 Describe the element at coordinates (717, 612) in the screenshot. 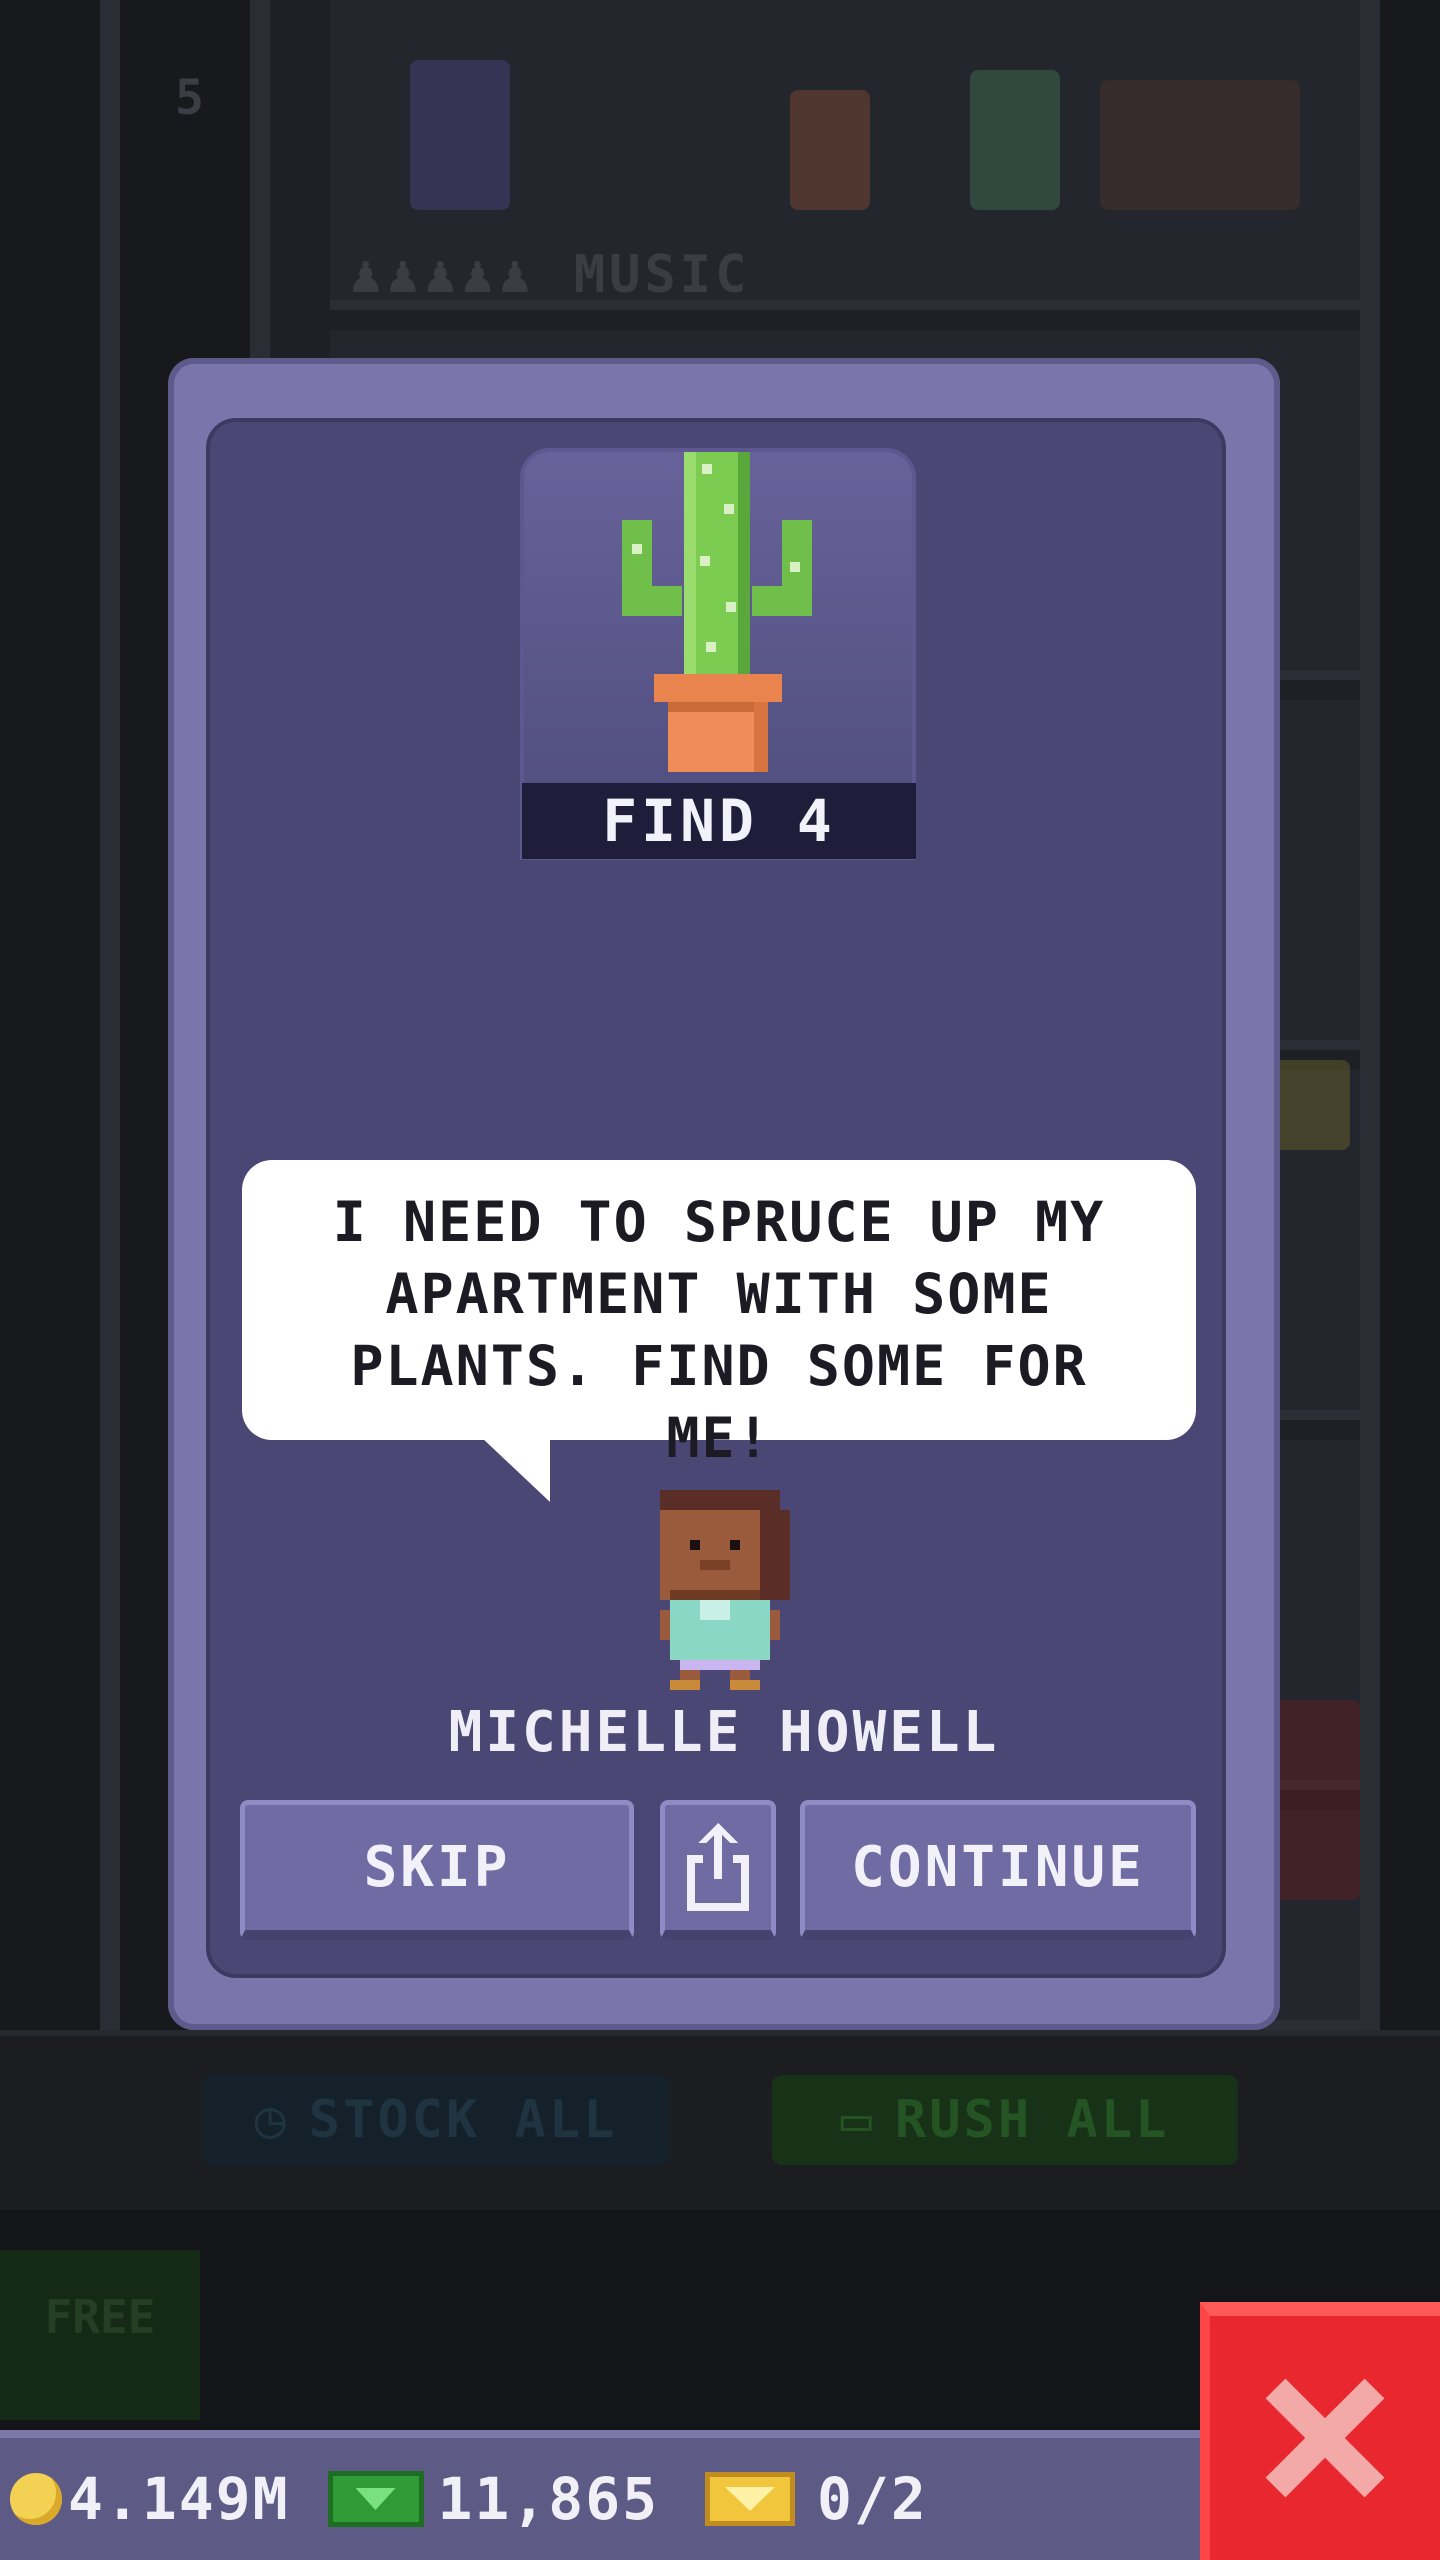

I see `cactus-icon` at that location.